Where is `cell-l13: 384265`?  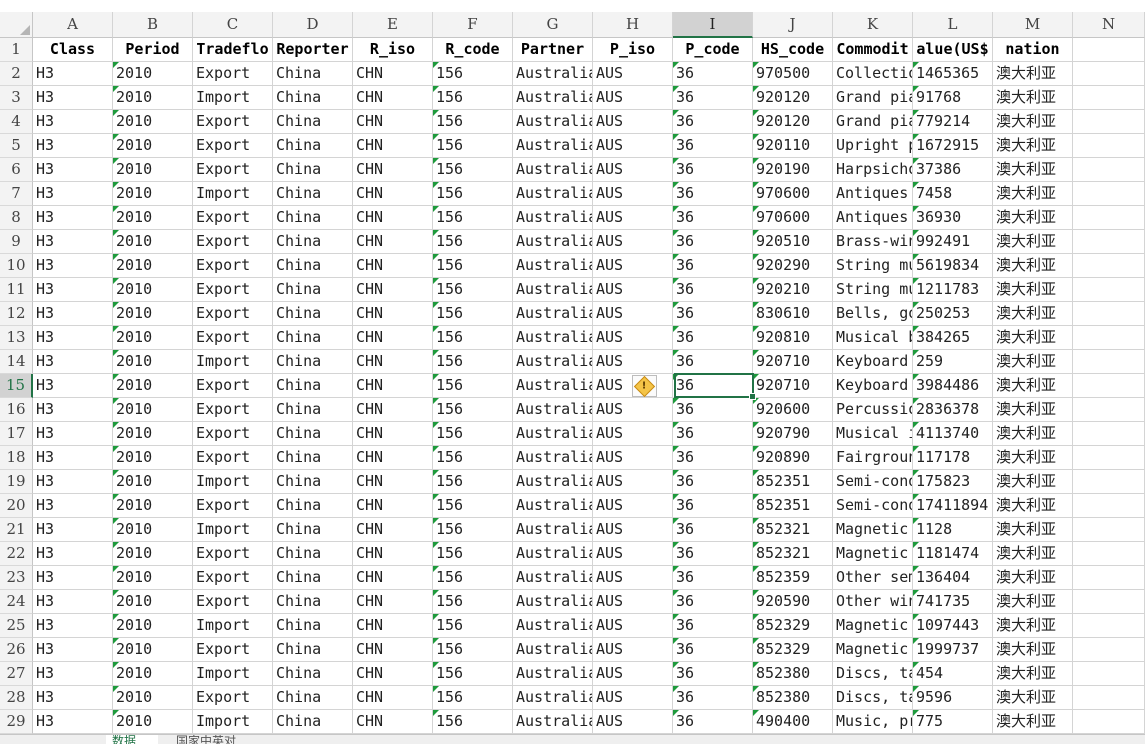
cell-l13: 384265 is located at coordinates (953, 338).